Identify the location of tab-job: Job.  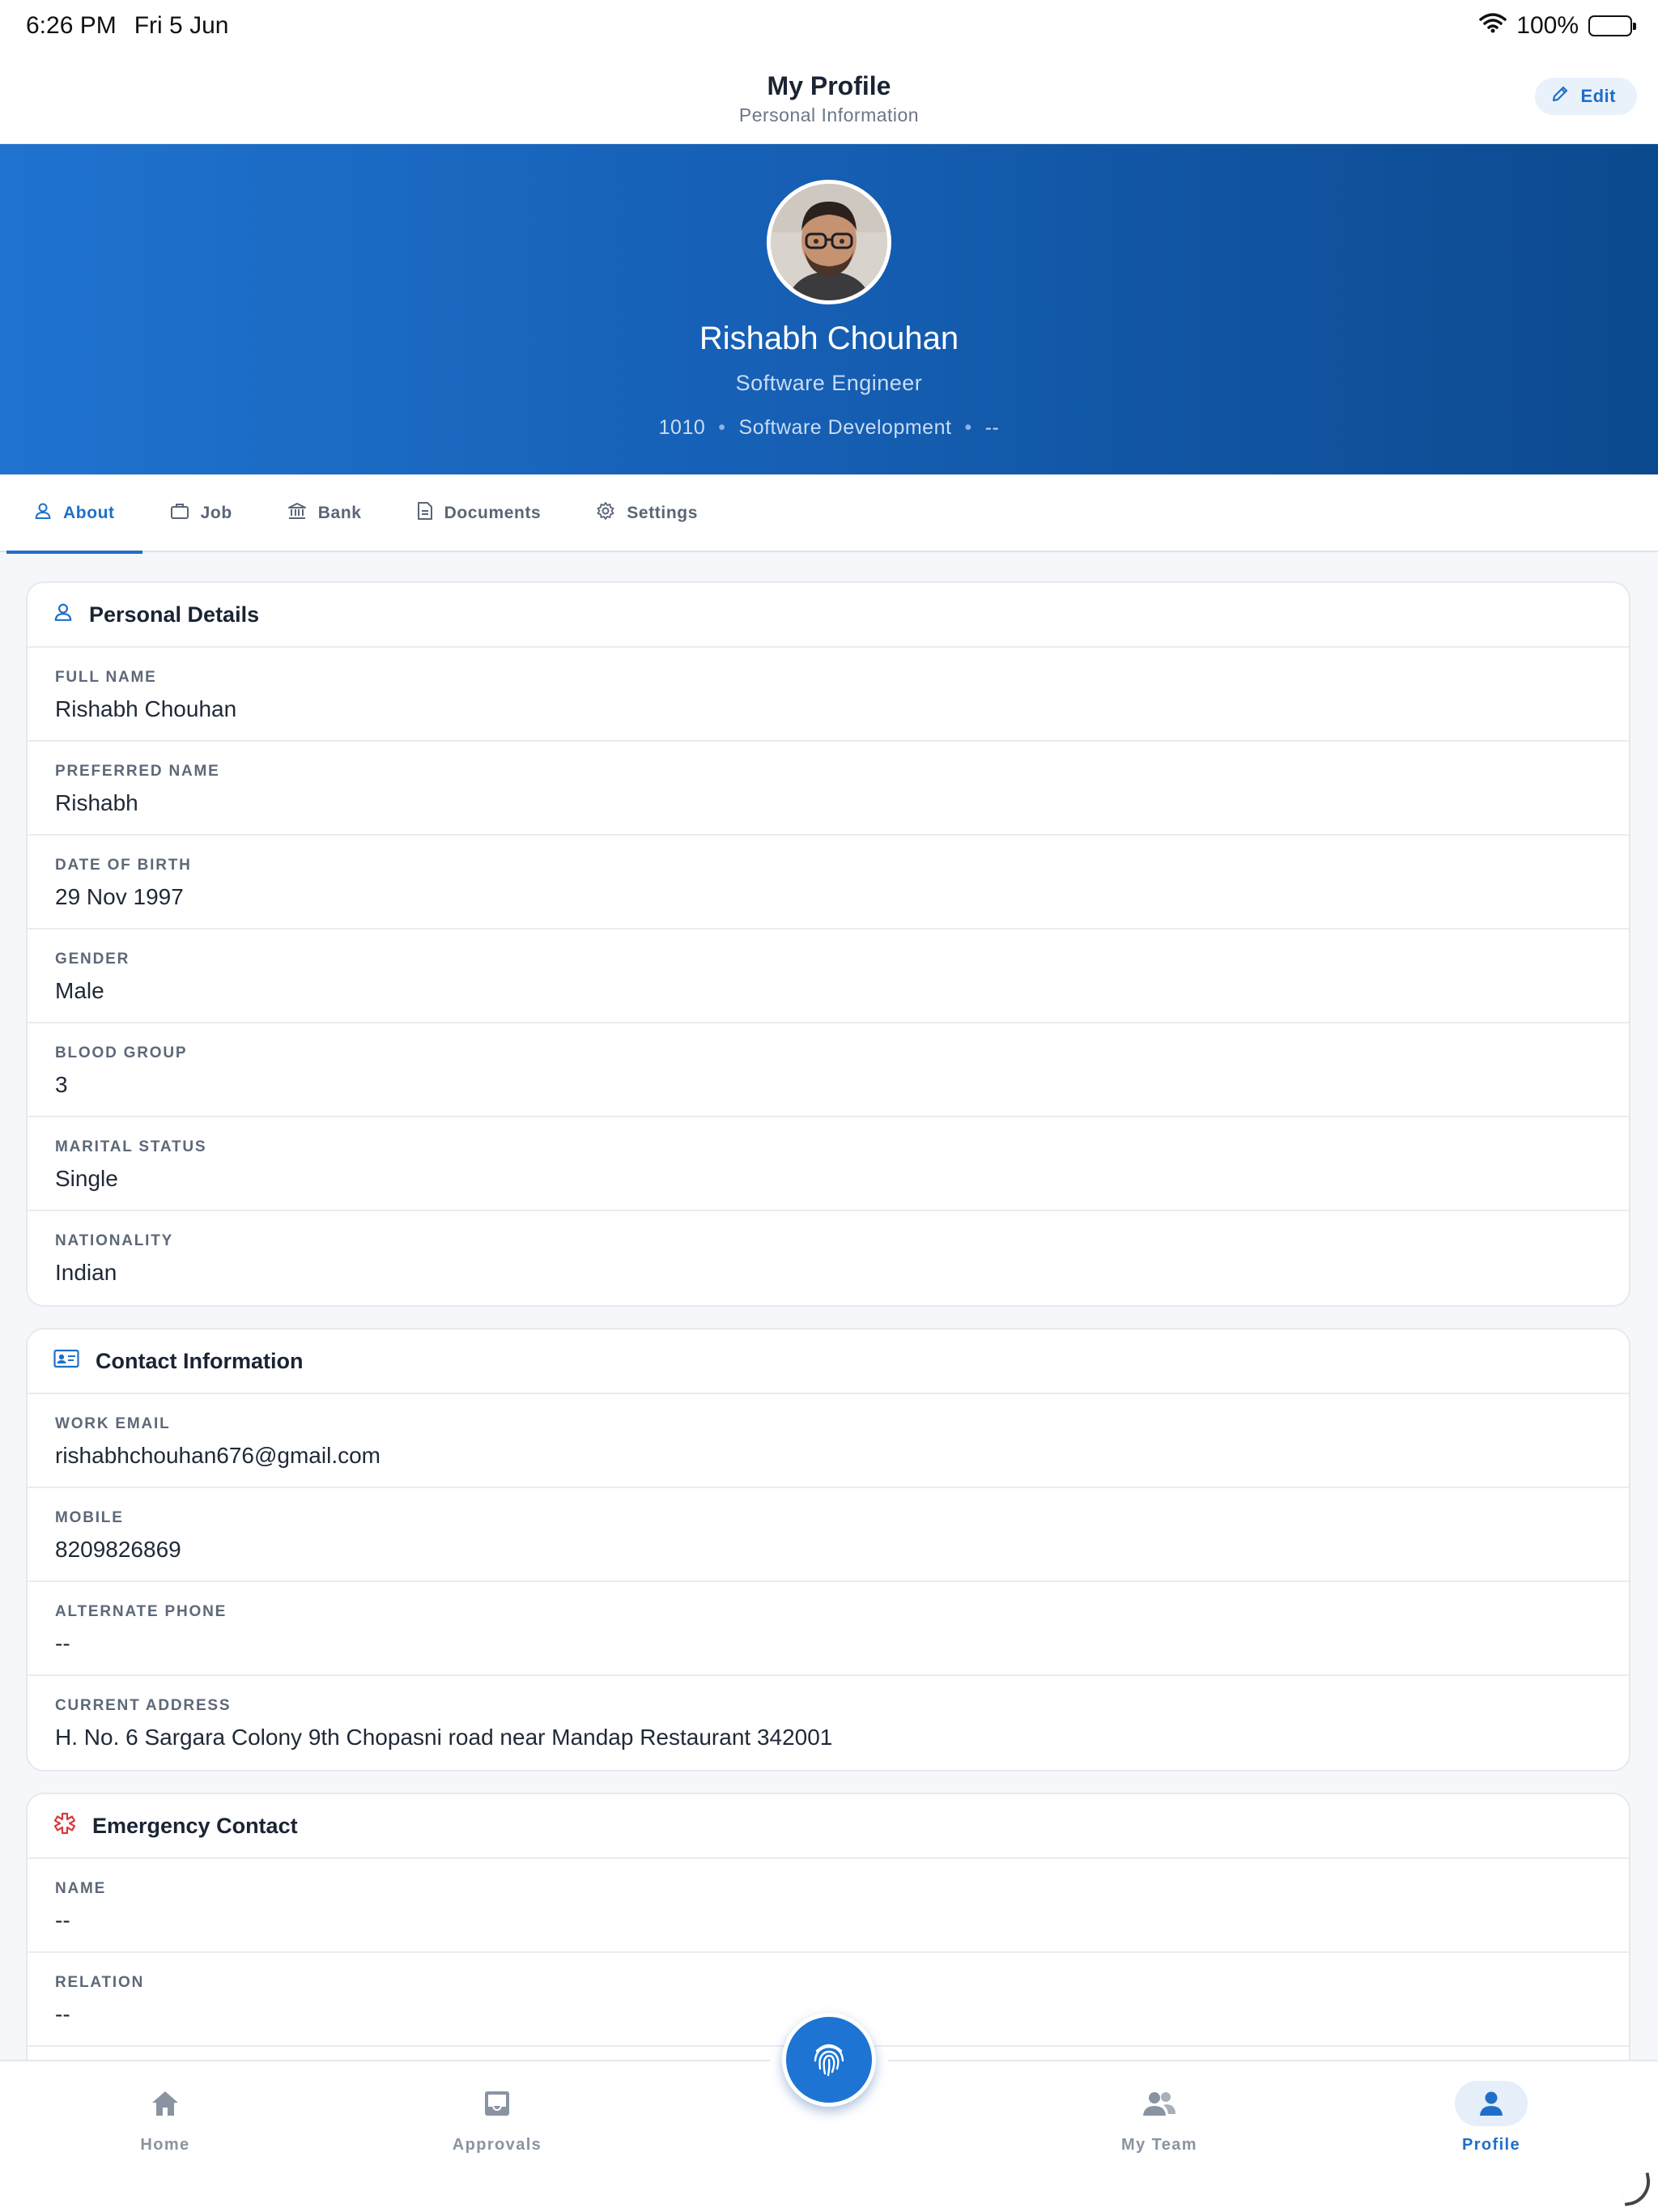
(201, 513).